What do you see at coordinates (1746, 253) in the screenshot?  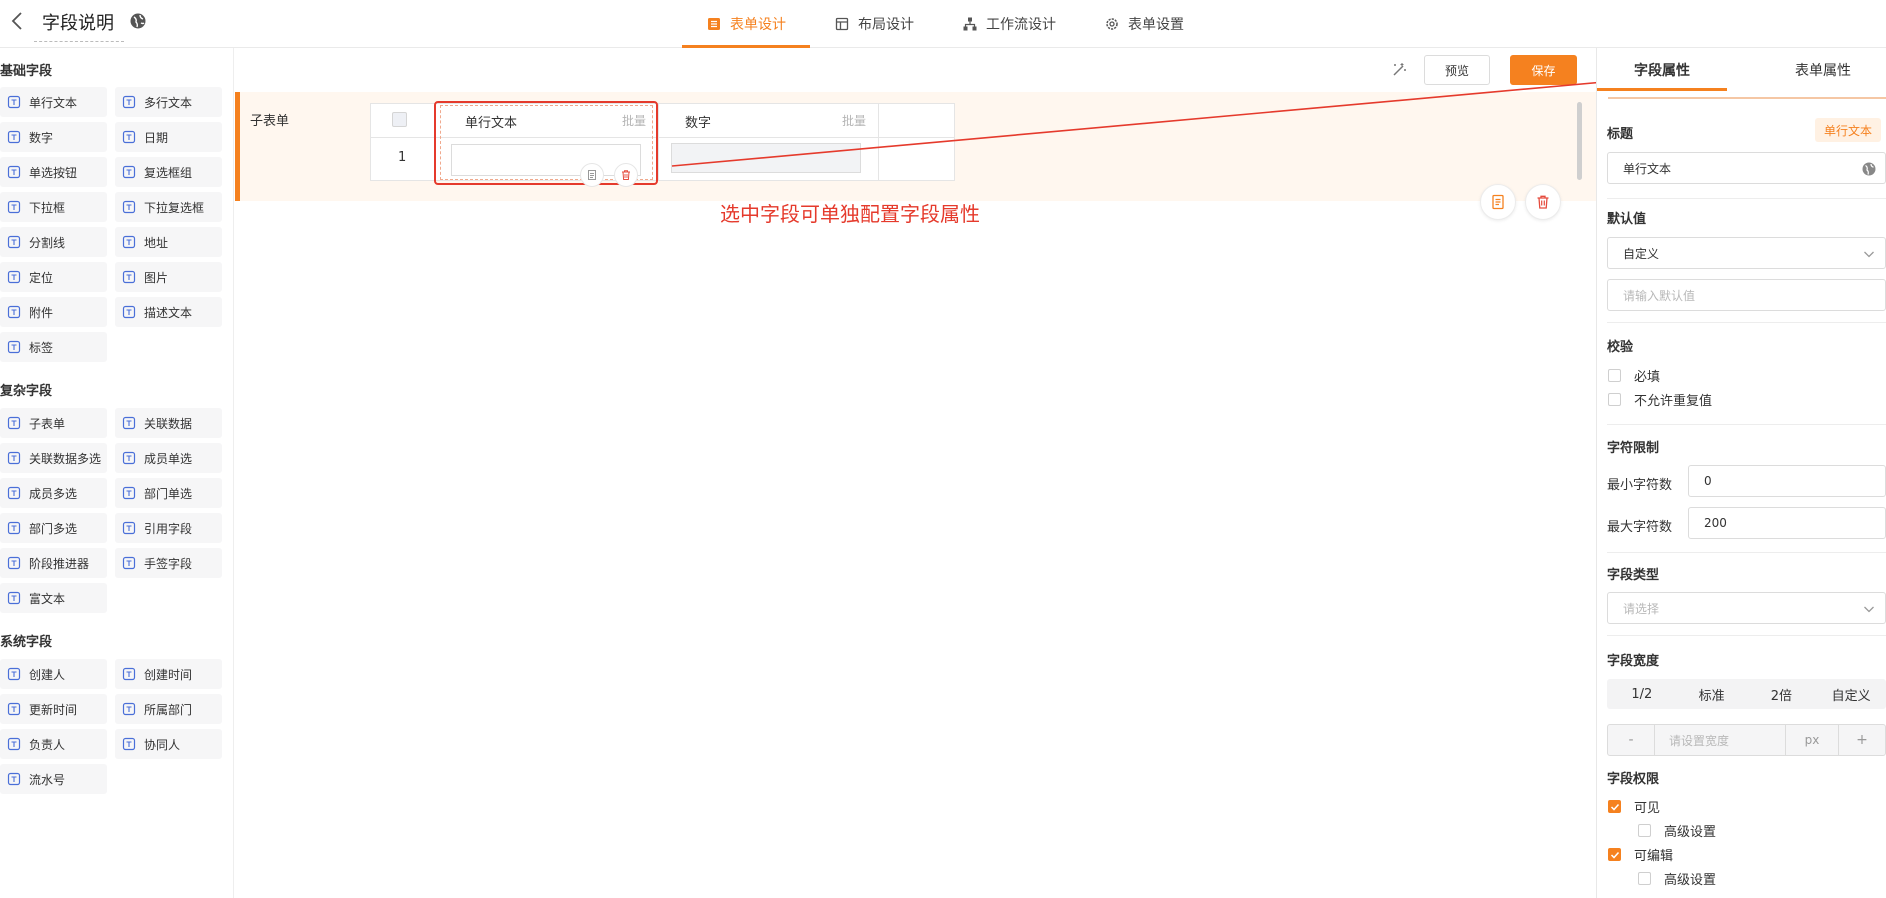 I see `default-type-select: 自定义` at bounding box center [1746, 253].